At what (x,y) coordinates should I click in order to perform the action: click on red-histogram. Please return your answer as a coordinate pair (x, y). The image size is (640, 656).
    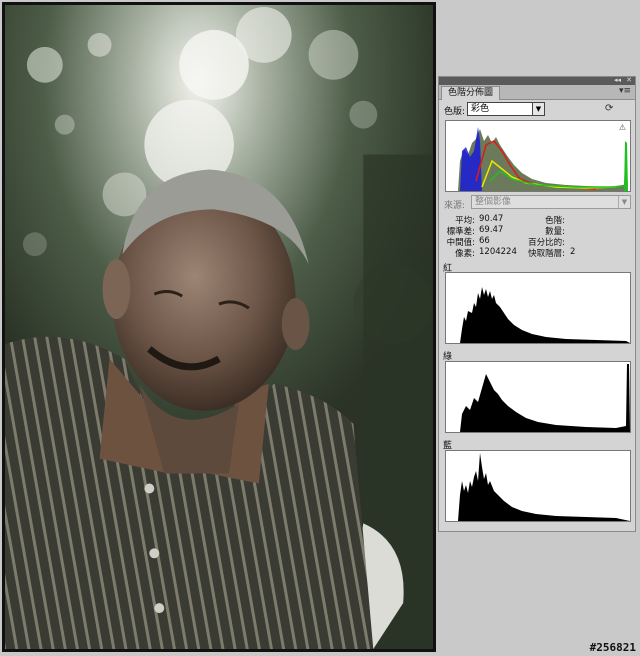
    Looking at the image, I should click on (538, 308).